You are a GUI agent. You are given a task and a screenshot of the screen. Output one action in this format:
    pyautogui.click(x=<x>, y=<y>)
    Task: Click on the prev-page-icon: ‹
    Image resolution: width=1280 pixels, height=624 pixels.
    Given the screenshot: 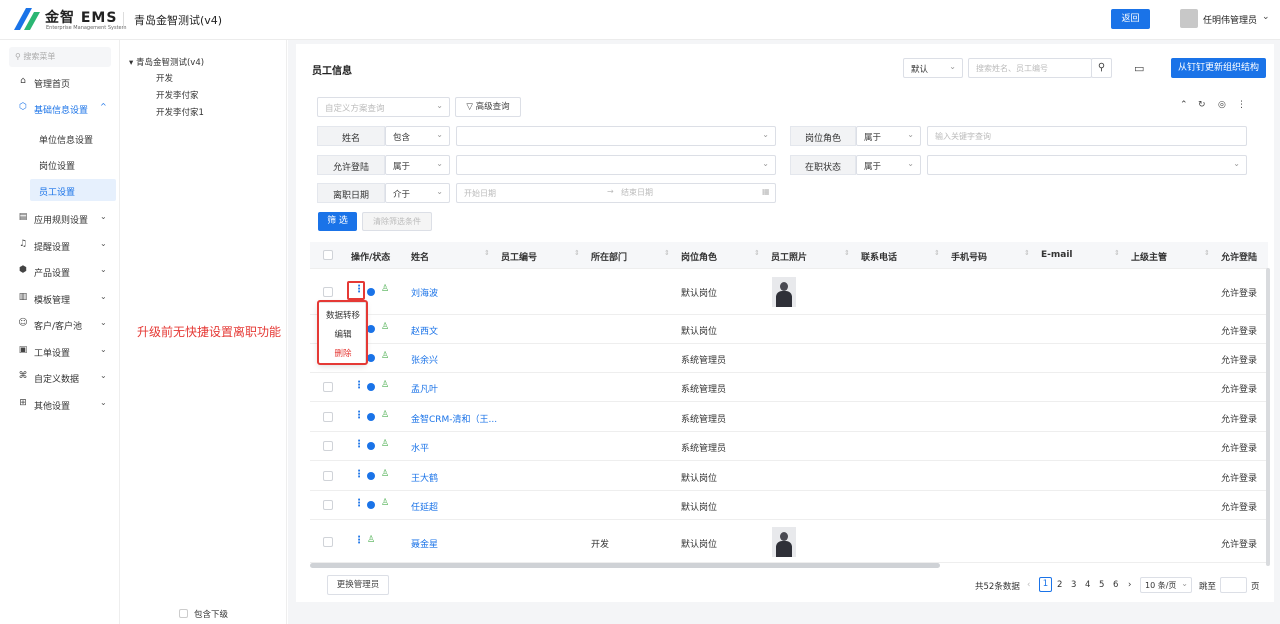 What is the action you would take?
    pyautogui.click(x=1028, y=585)
    